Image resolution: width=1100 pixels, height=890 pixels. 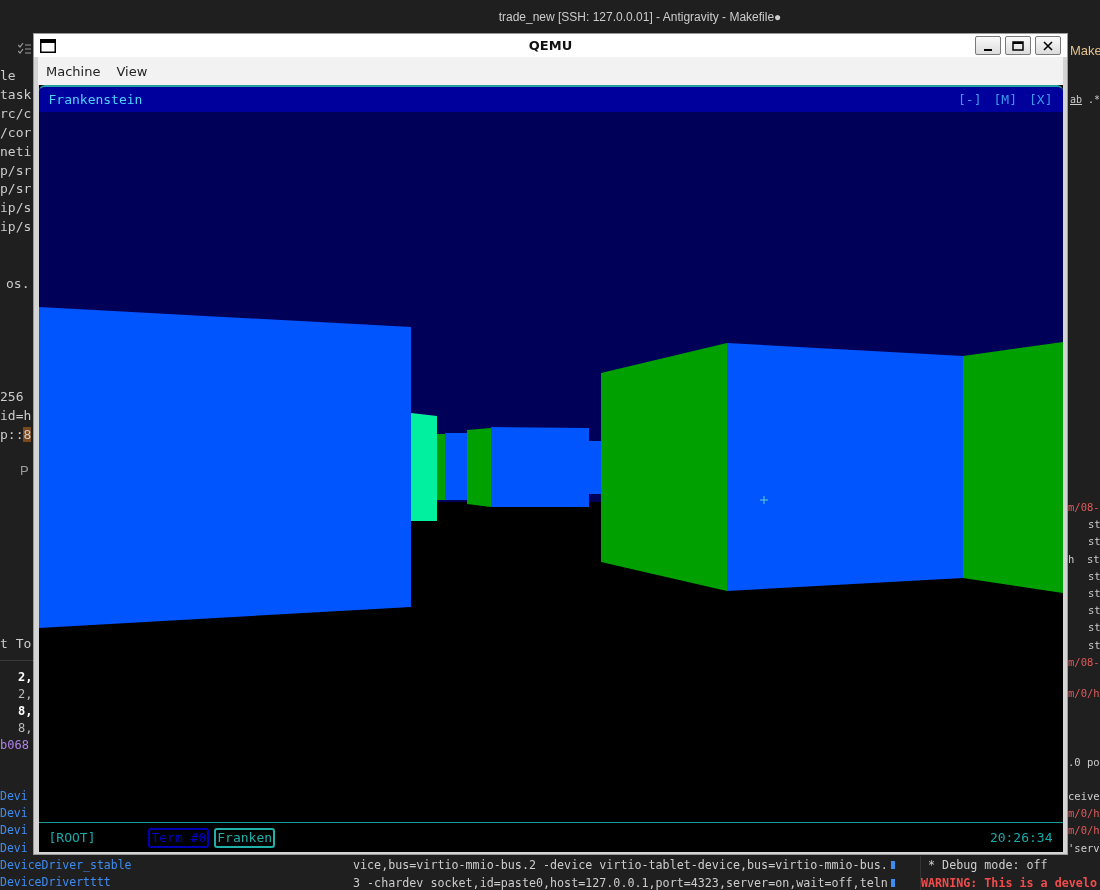 I want to click on code-text: p::8, so click(x=16, y=434).